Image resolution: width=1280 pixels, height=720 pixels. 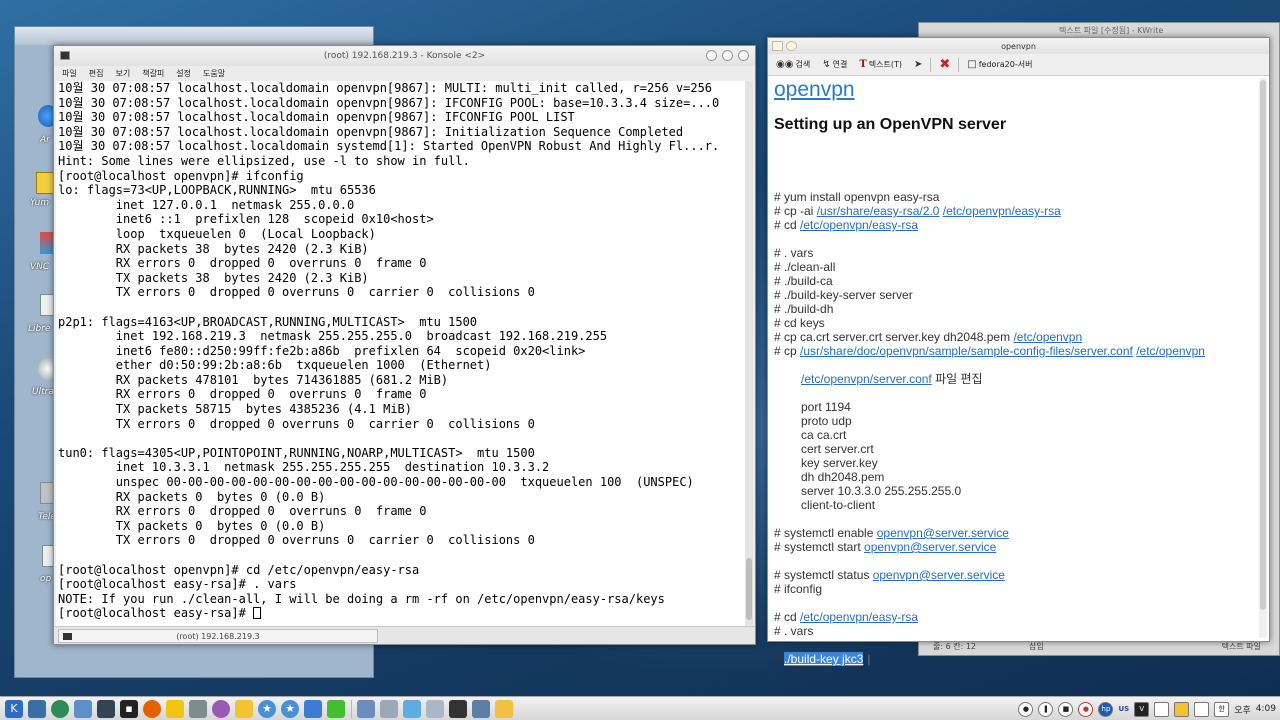 What do you see at coordinates (45, 140) in the screenshot?
I see `desktop-label: Ar` at bounding box center [45, 140].